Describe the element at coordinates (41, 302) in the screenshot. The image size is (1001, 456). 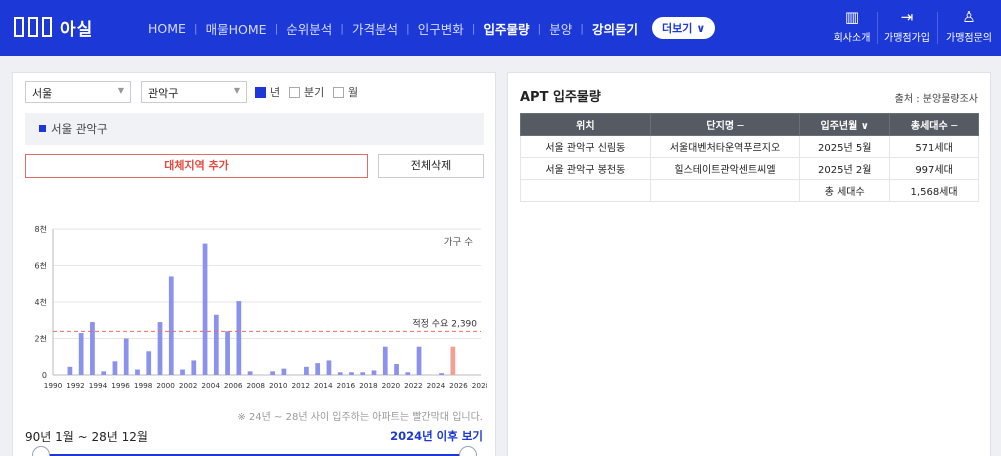
I see `y-tick-label: 4천` at that location.